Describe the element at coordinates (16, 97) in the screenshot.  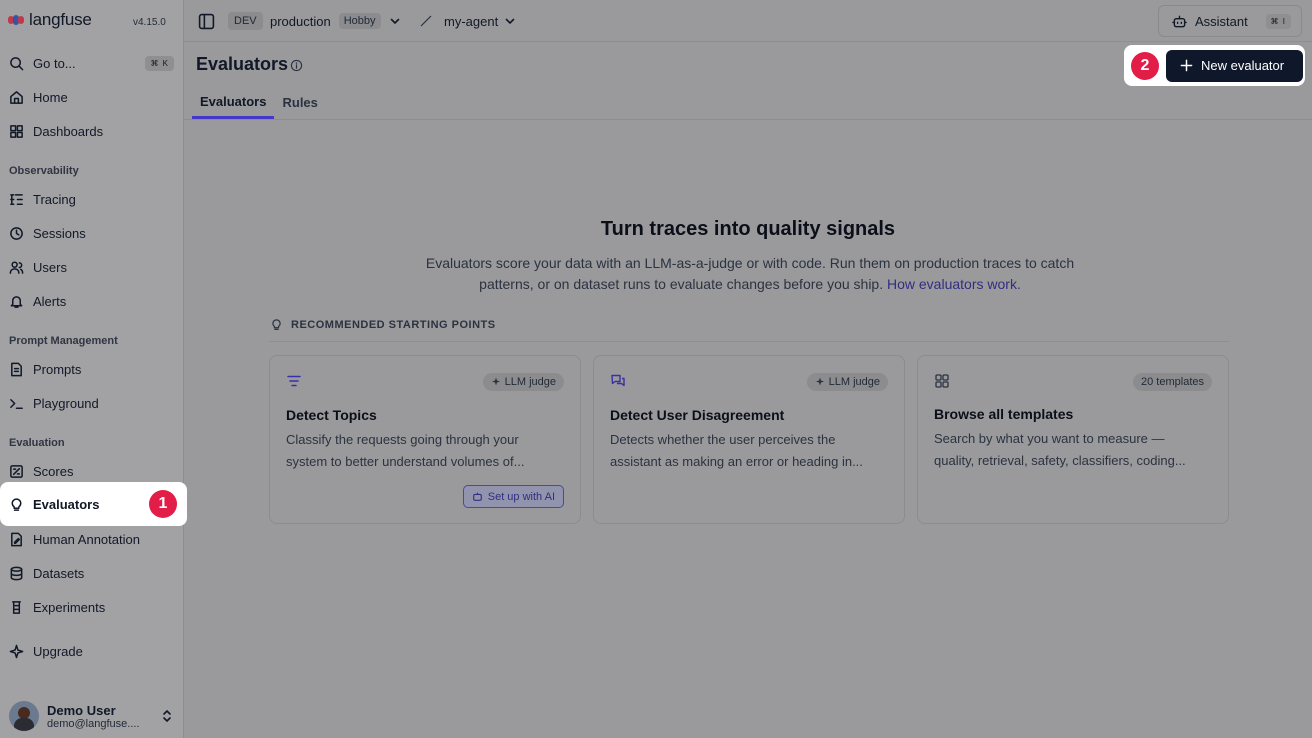
I see `home-icon` at that location.